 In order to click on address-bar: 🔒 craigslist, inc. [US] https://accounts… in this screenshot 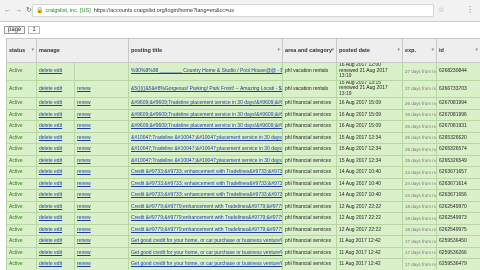, I will do `click(233, 10)`.